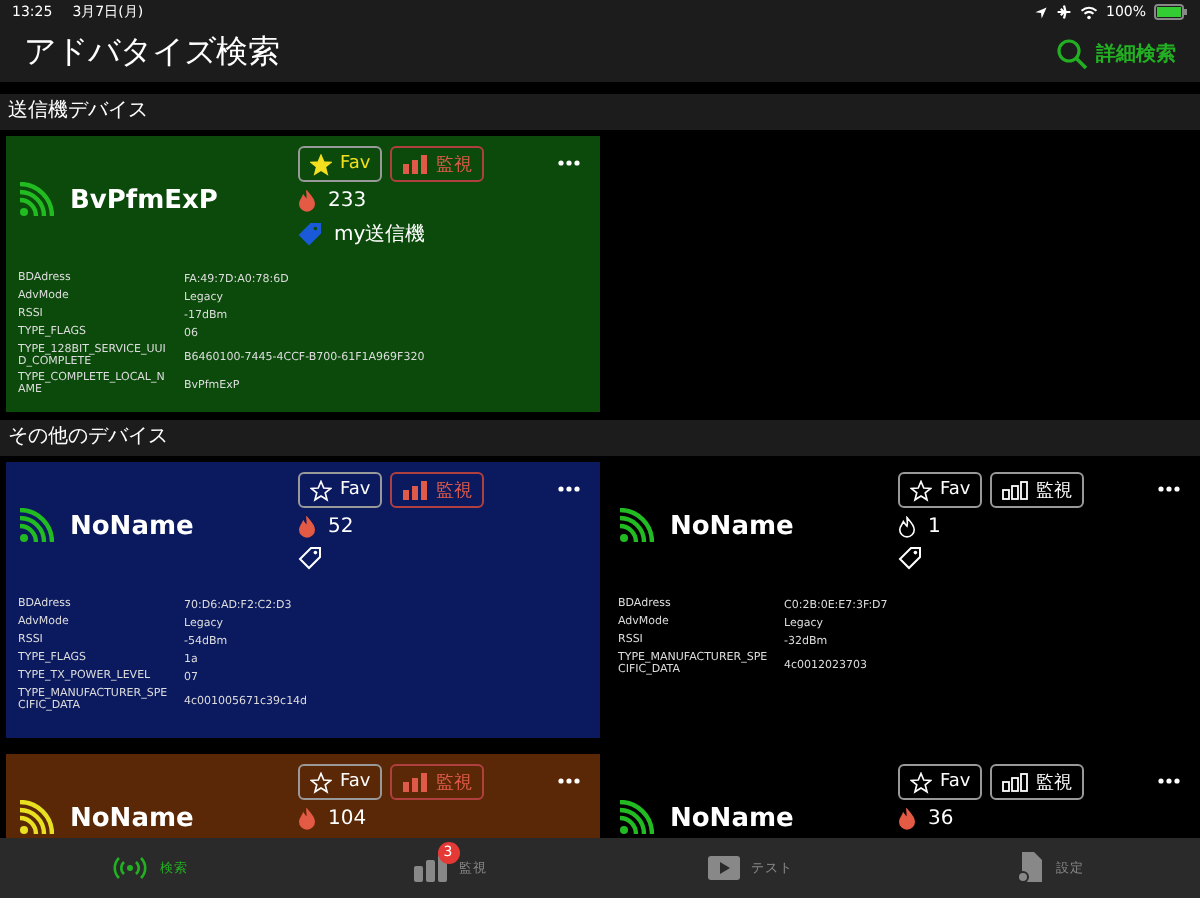  I want to click on wifi-icon, so click(1088, 12).